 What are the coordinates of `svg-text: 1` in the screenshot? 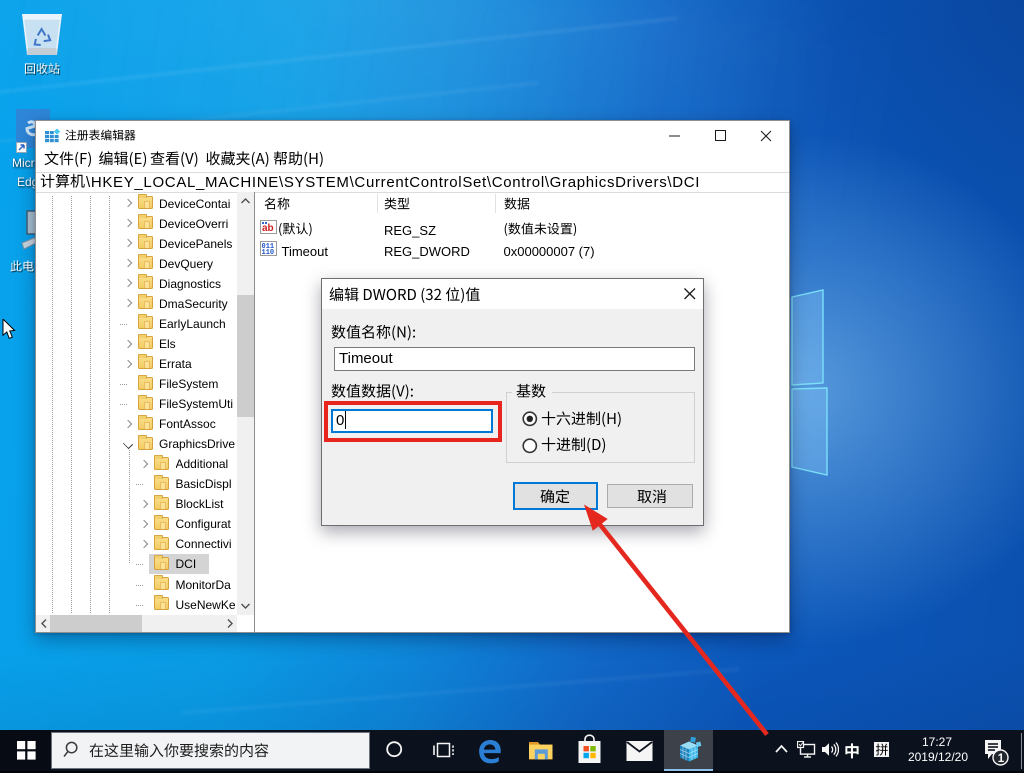 It's located at (1001, 759).